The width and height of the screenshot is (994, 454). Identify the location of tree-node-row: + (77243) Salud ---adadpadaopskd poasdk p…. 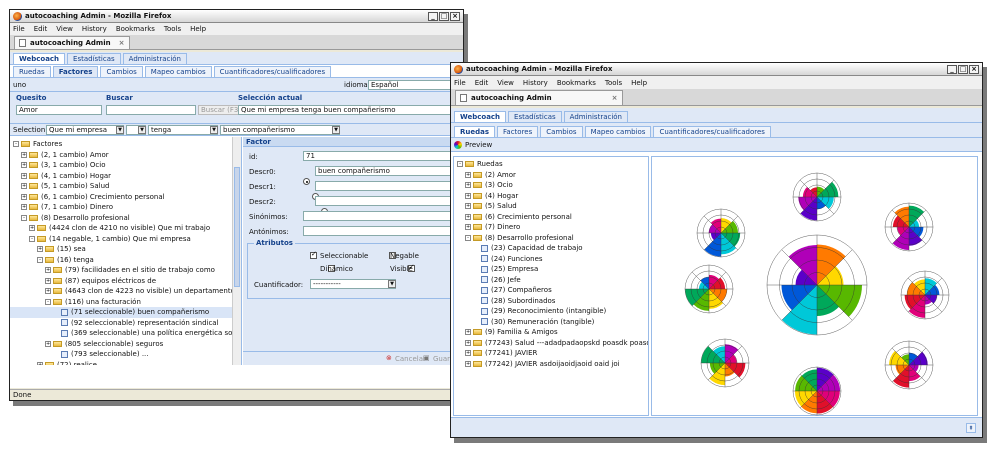
(551, 343).